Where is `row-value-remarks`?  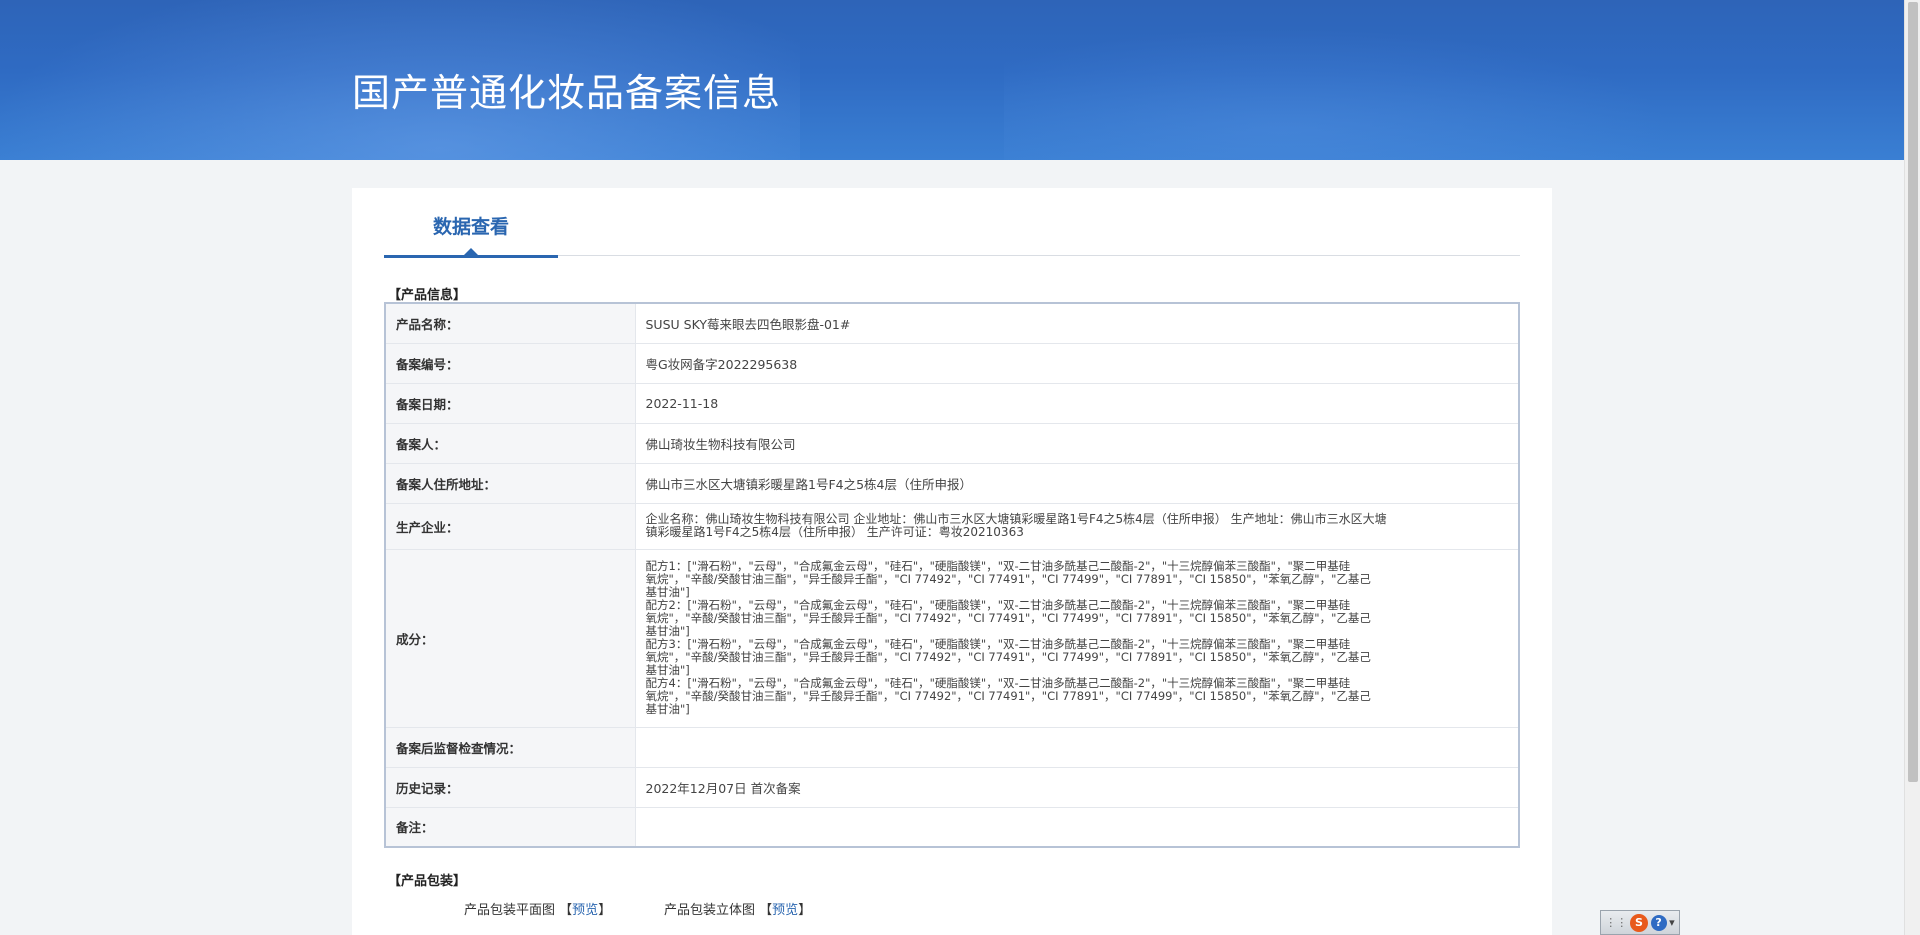
row-value-remarks is located at coordinates (1077, 827).